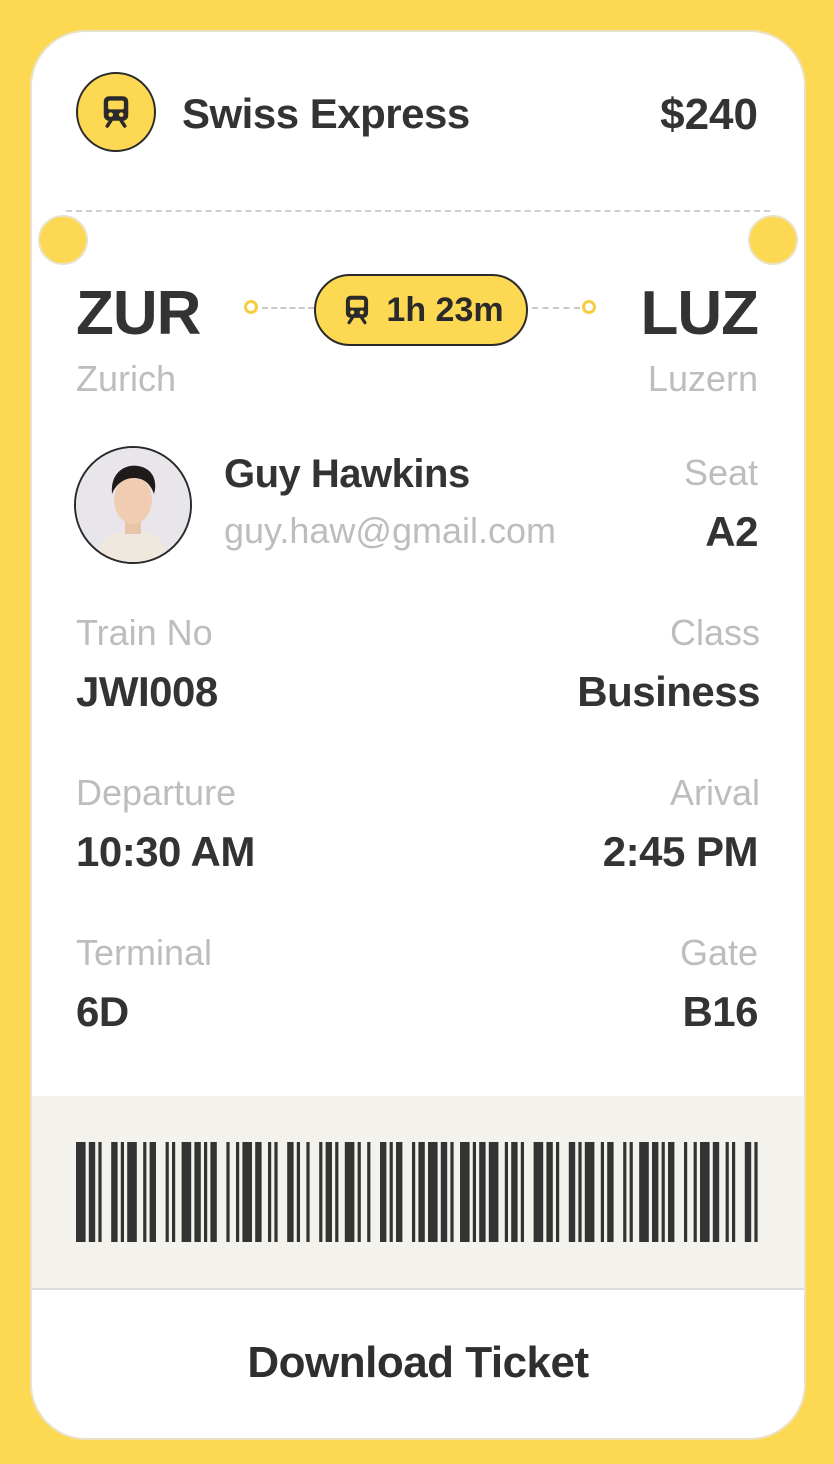  What do you see at coordinates (773, 240) in the screenshot?
I see `ticket-notch-right` at bounding box center [773, 240].